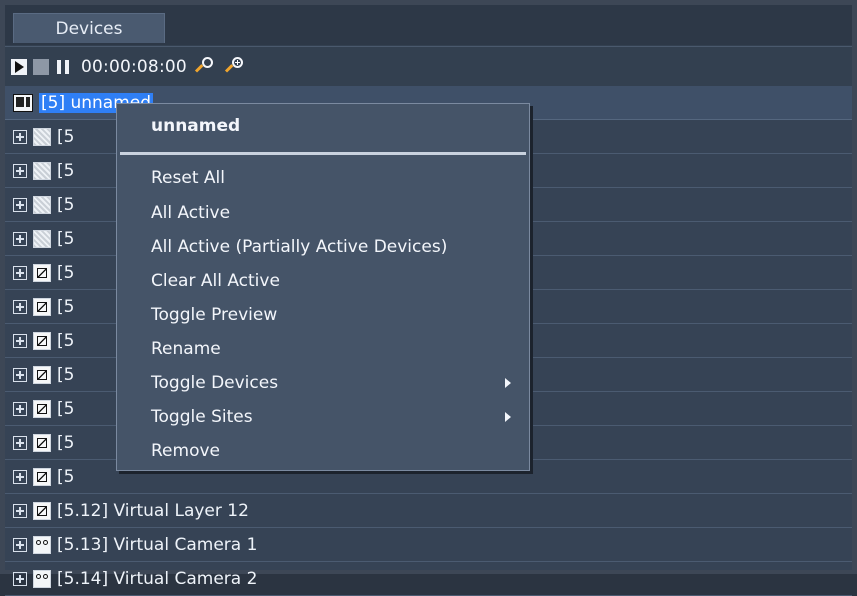  What do you see at coordinates (134, 66) in the screenshot?
I see `timecode-display: 00:00:08:00` at bounding box center [134, 66].